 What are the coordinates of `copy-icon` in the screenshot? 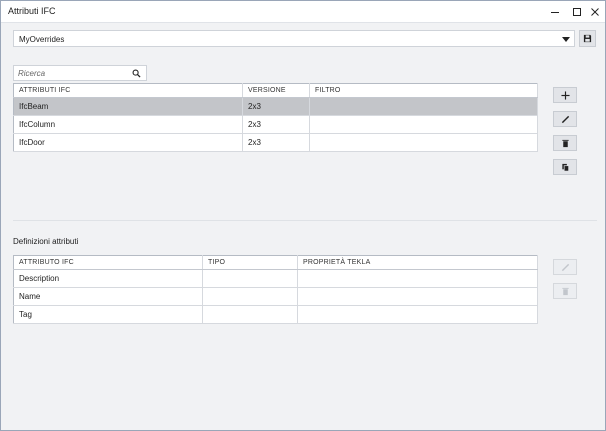 It's located at (565, 167).